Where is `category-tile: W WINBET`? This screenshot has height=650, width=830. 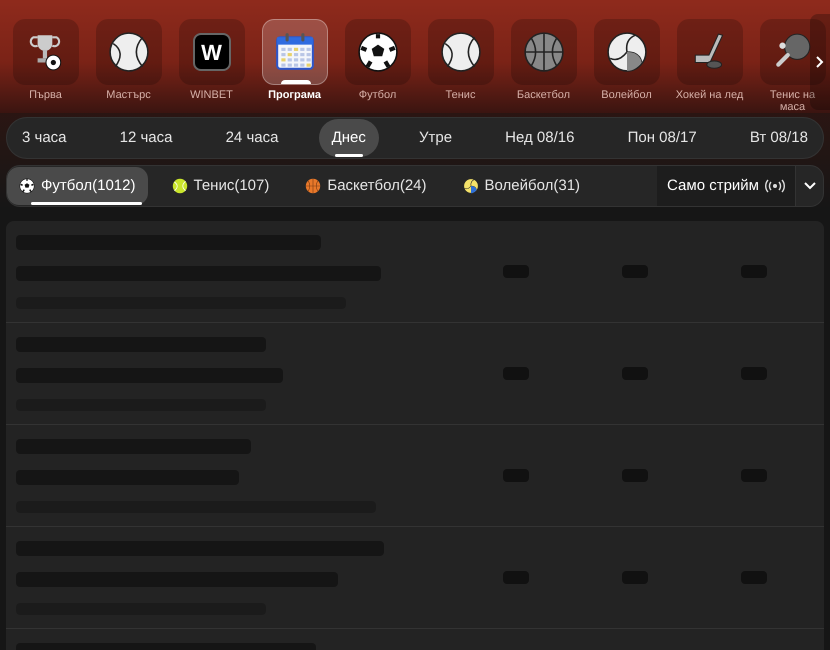
category-tile: W WINBET is located at coordinates (211, 56).